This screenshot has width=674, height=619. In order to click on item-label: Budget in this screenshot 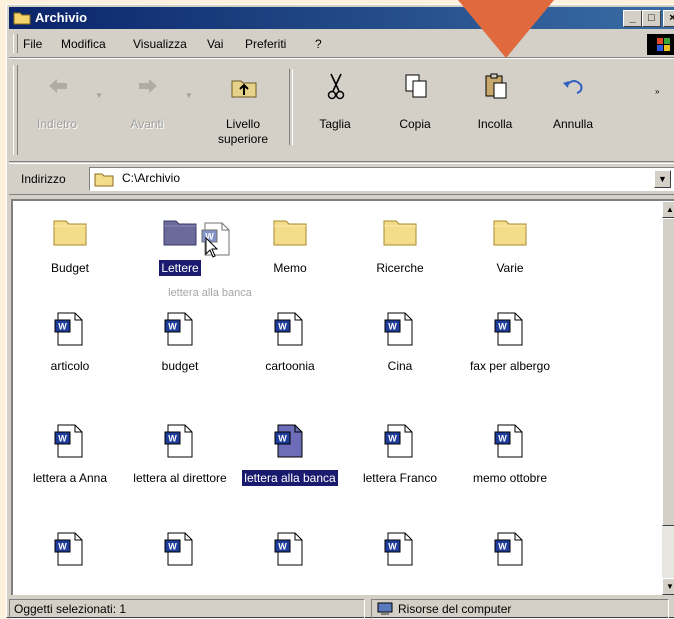, I will do `click(70, 268)`.